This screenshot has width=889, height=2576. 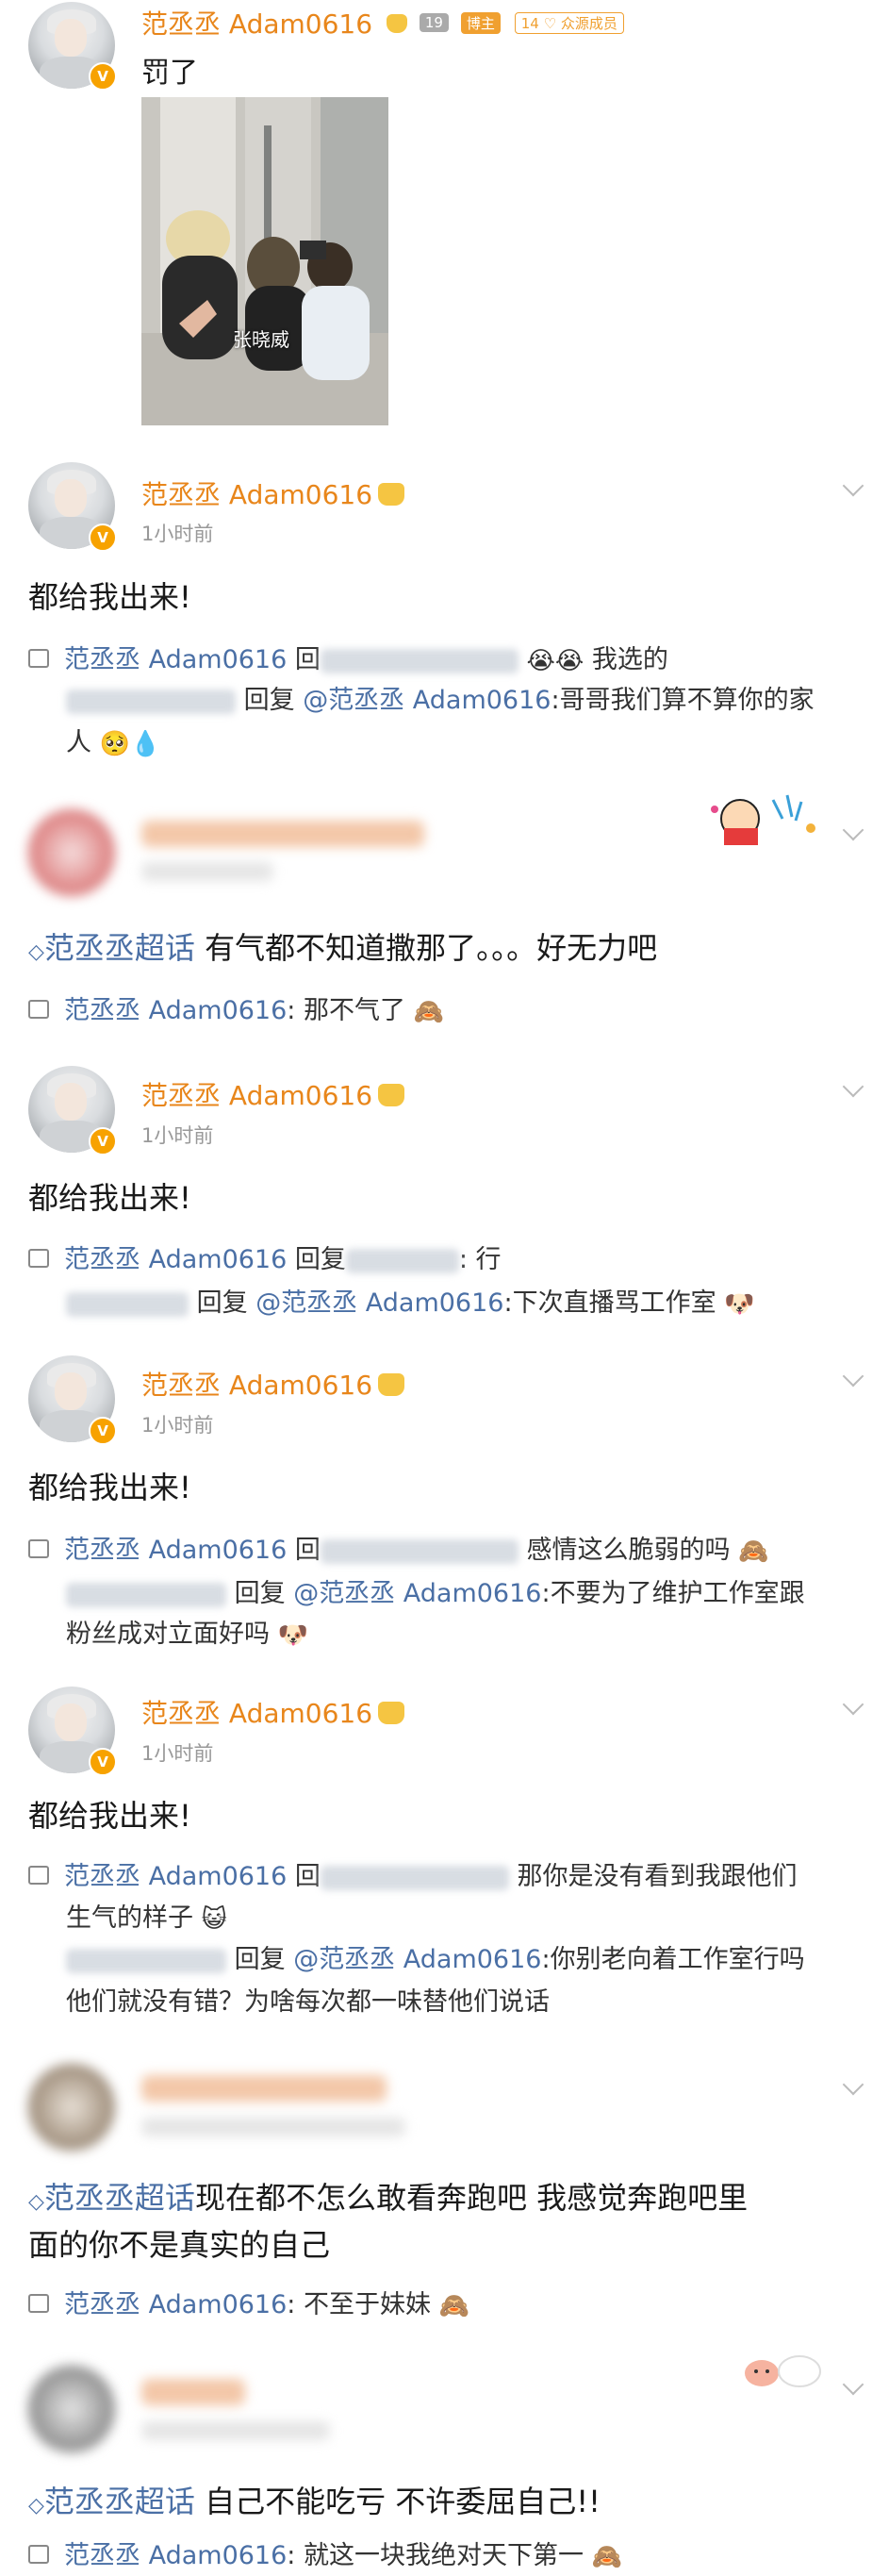 I want to click on smile-icon: 😺, so click(x=214, y=1919).